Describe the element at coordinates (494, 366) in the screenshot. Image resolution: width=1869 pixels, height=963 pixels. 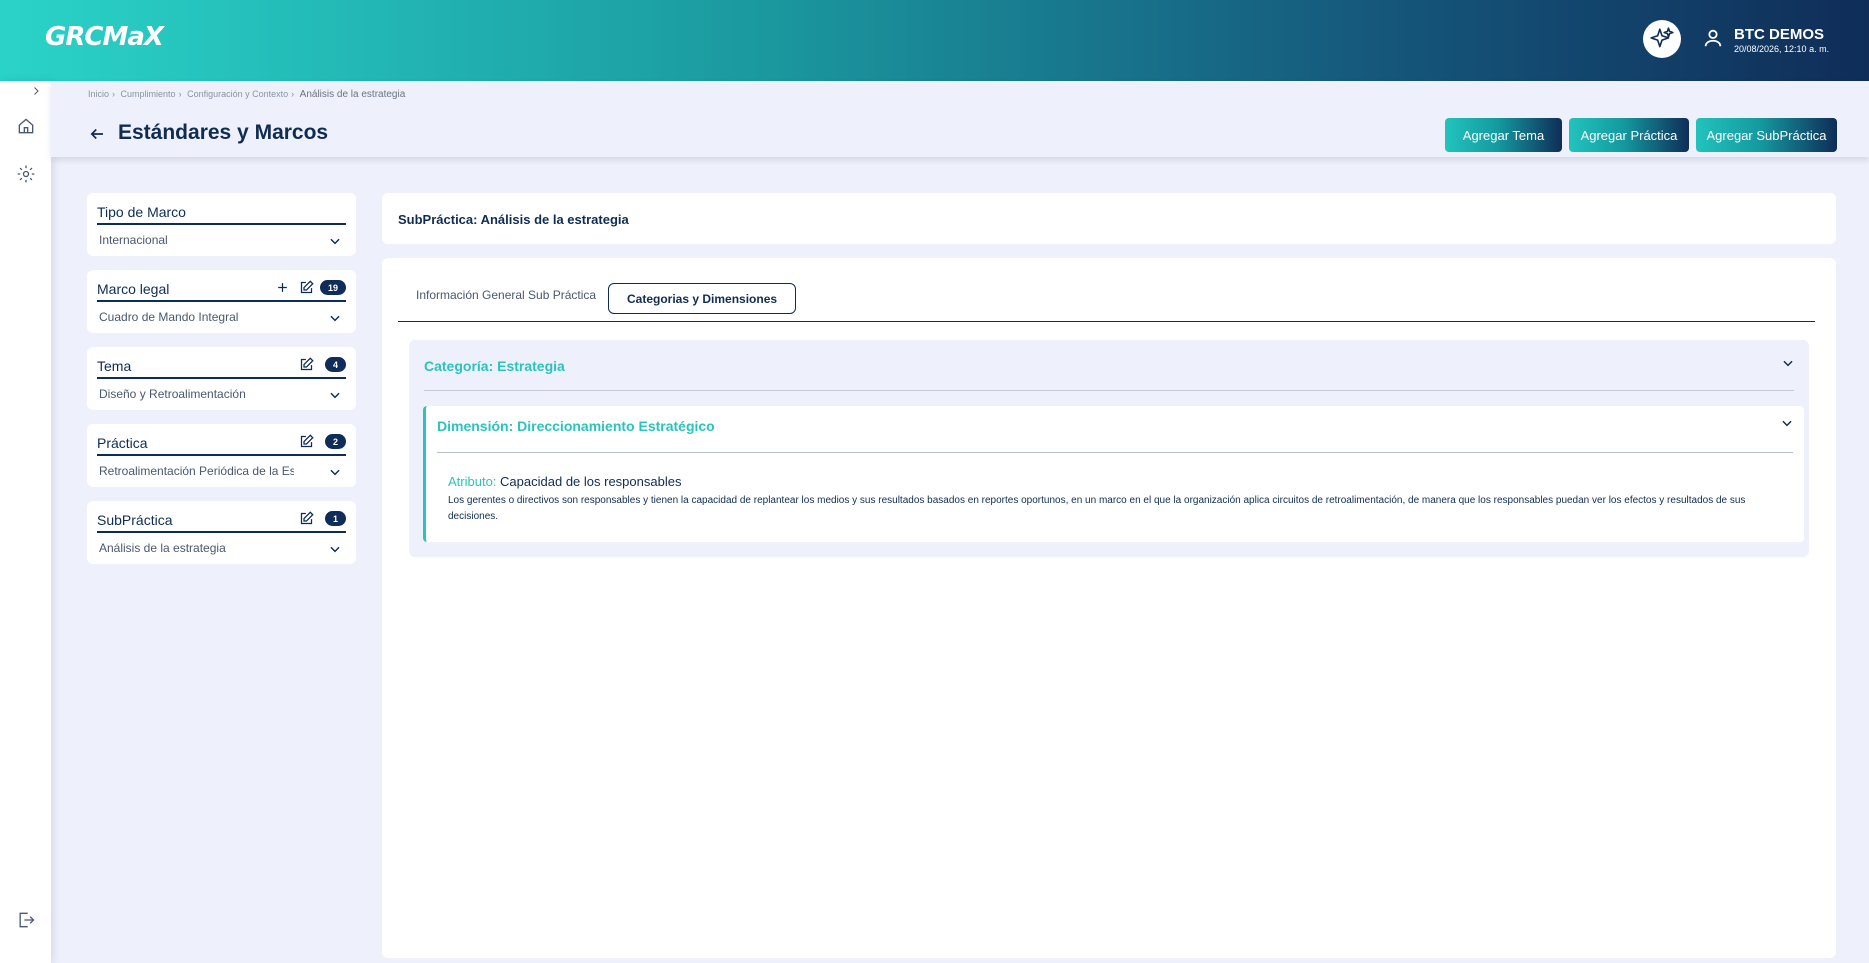
I see `category-title: Categoría: Estrategia` at that location.